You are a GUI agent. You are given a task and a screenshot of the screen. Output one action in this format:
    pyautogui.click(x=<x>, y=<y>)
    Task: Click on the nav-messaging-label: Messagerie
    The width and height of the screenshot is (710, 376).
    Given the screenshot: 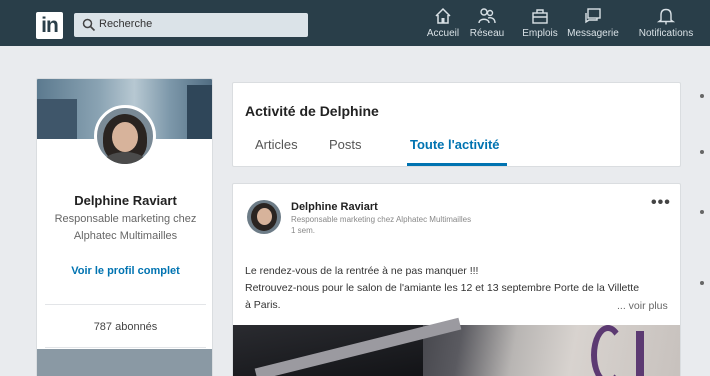 What is the action you would take?
    pyautogui.click(x=593, y=33)
    